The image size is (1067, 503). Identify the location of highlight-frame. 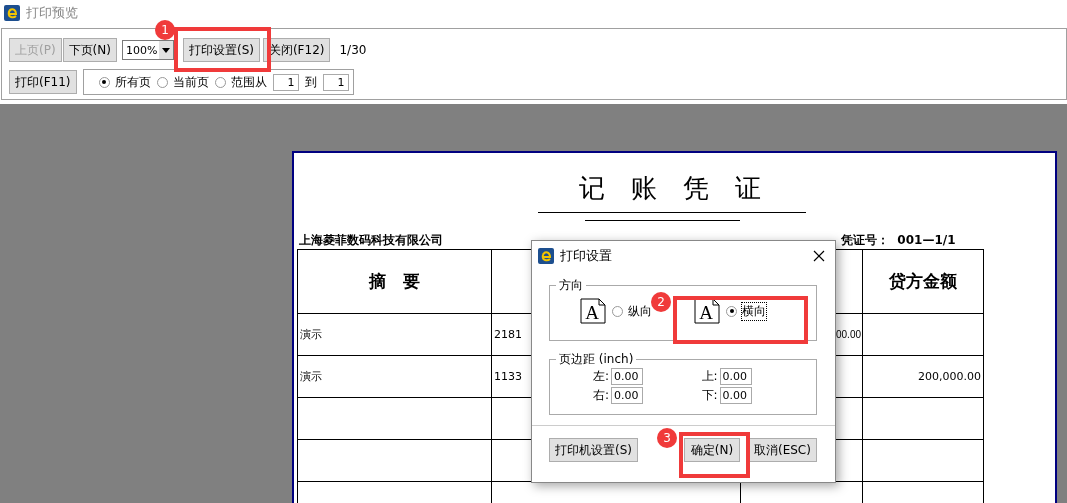
(714, 455).